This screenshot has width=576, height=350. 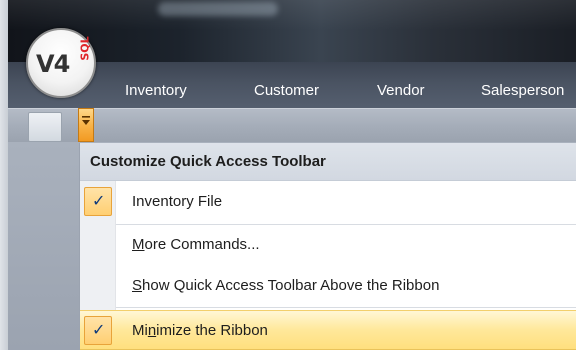 What do you see at coordinates (53, 64) in the screenshot?
I see `logo-text: V4` at bounding box center [53, 64].